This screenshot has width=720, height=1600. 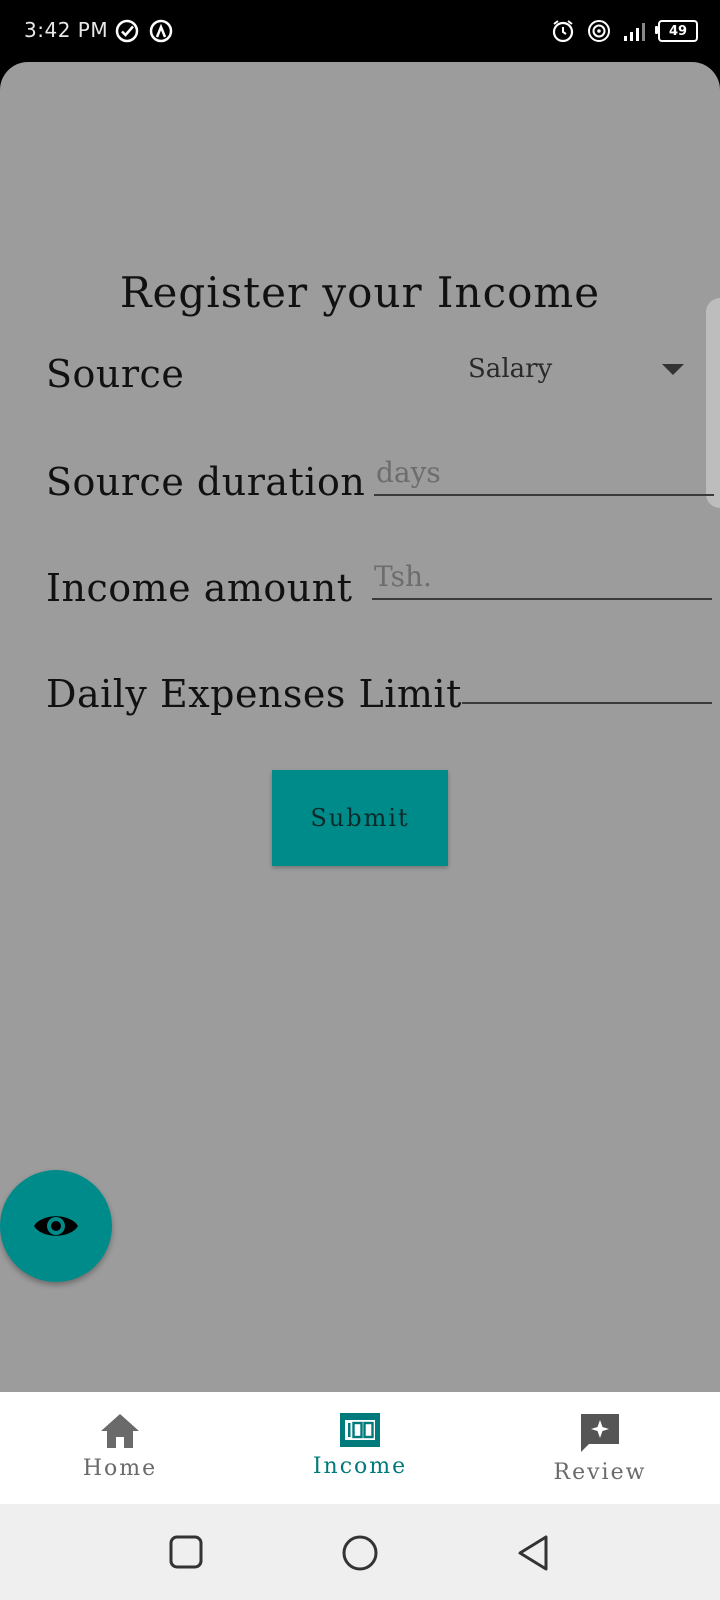 What do you see at coordinates (199, 588) in the screenshot?
I see `income-amount-label: Income amount` at bounding box center [199, 588].